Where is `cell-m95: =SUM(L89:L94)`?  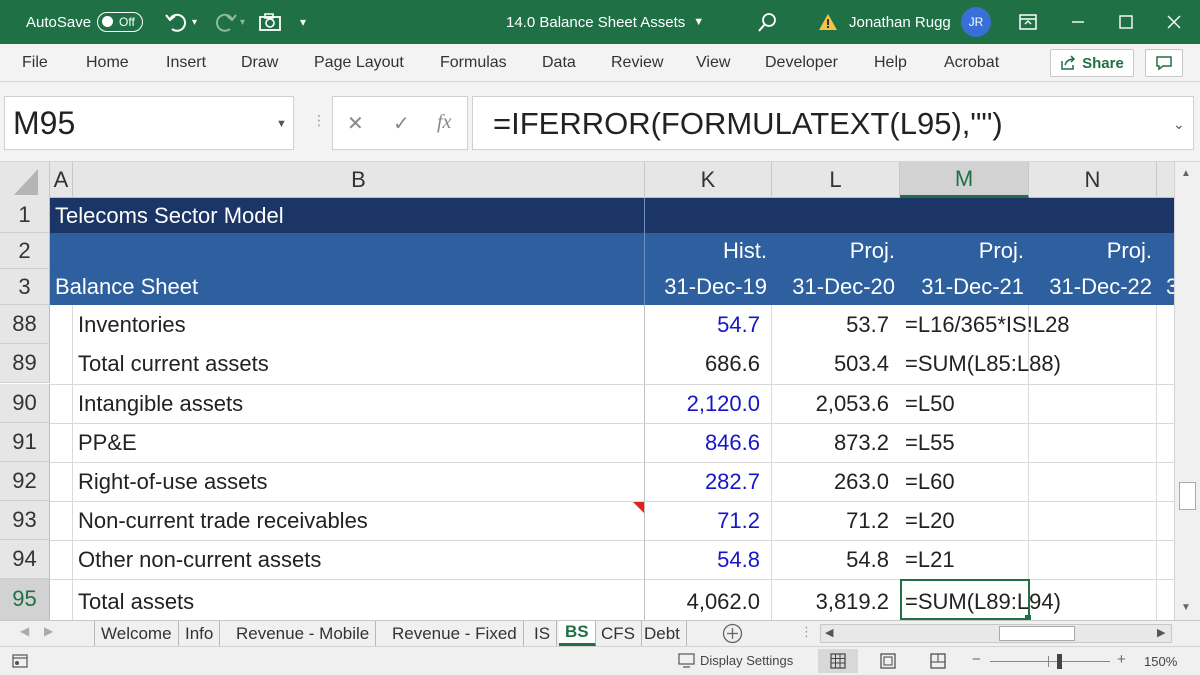
cell-m95: =SUM(L89:L94) is located at coordinates (983, 601).